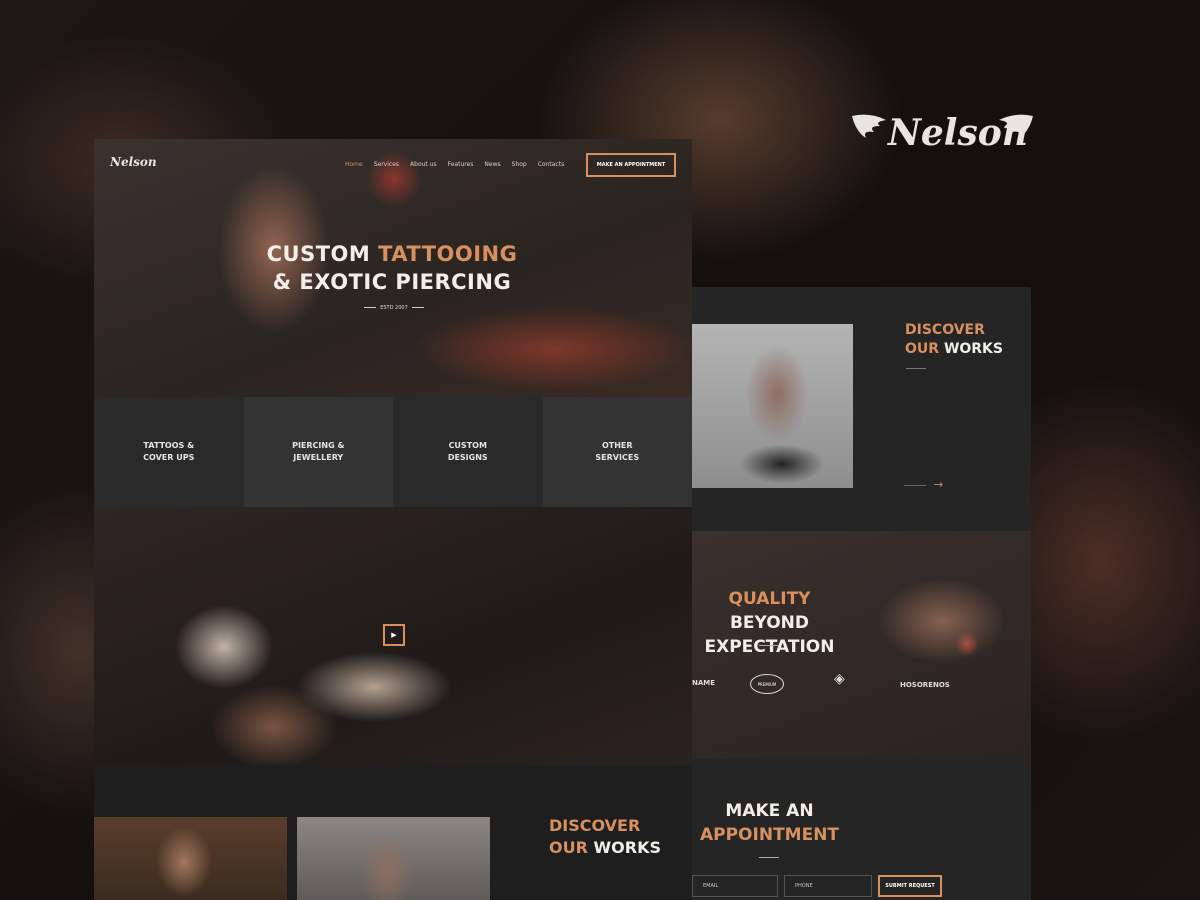  What do you see at coordinates (828, 886) in the screenshot?
I see `phone-field: PHONE` at bounding box center [828, 886].